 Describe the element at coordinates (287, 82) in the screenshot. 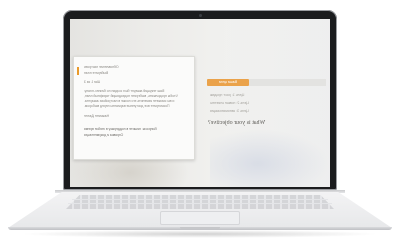

I see `badge-track` at that location.